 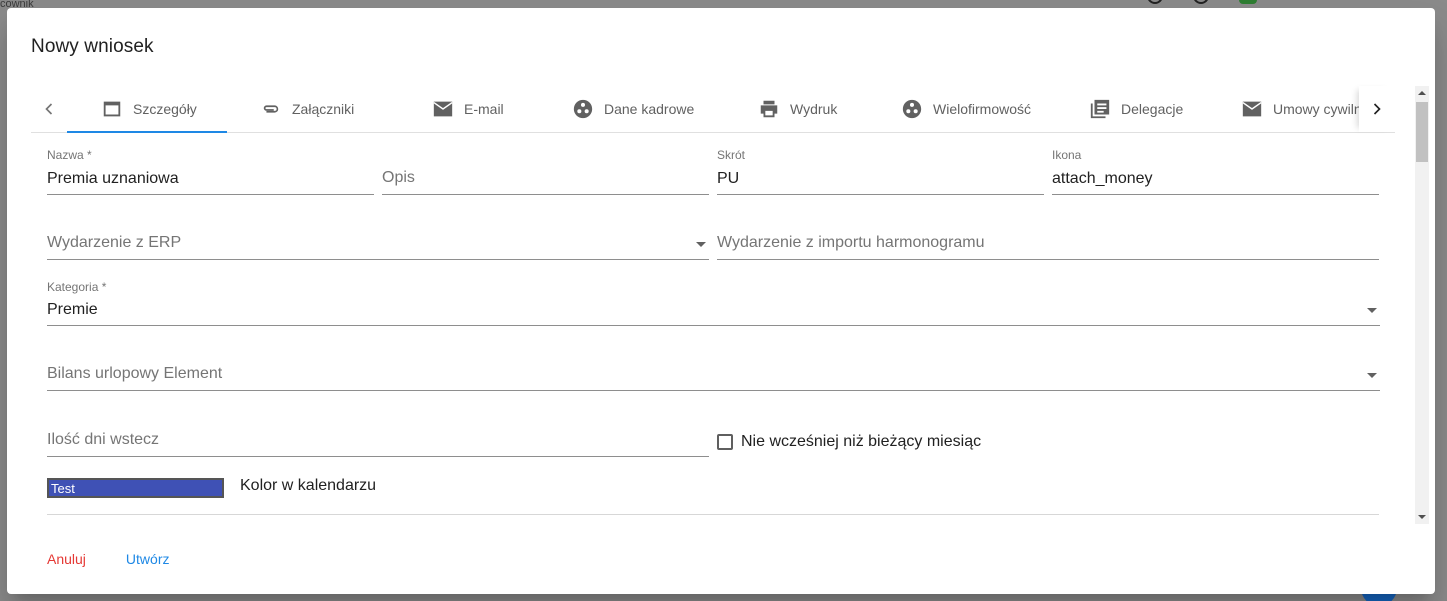 I want to click on erp-event-select: Wydarzenie z ERP, so click(x=378, y=239).